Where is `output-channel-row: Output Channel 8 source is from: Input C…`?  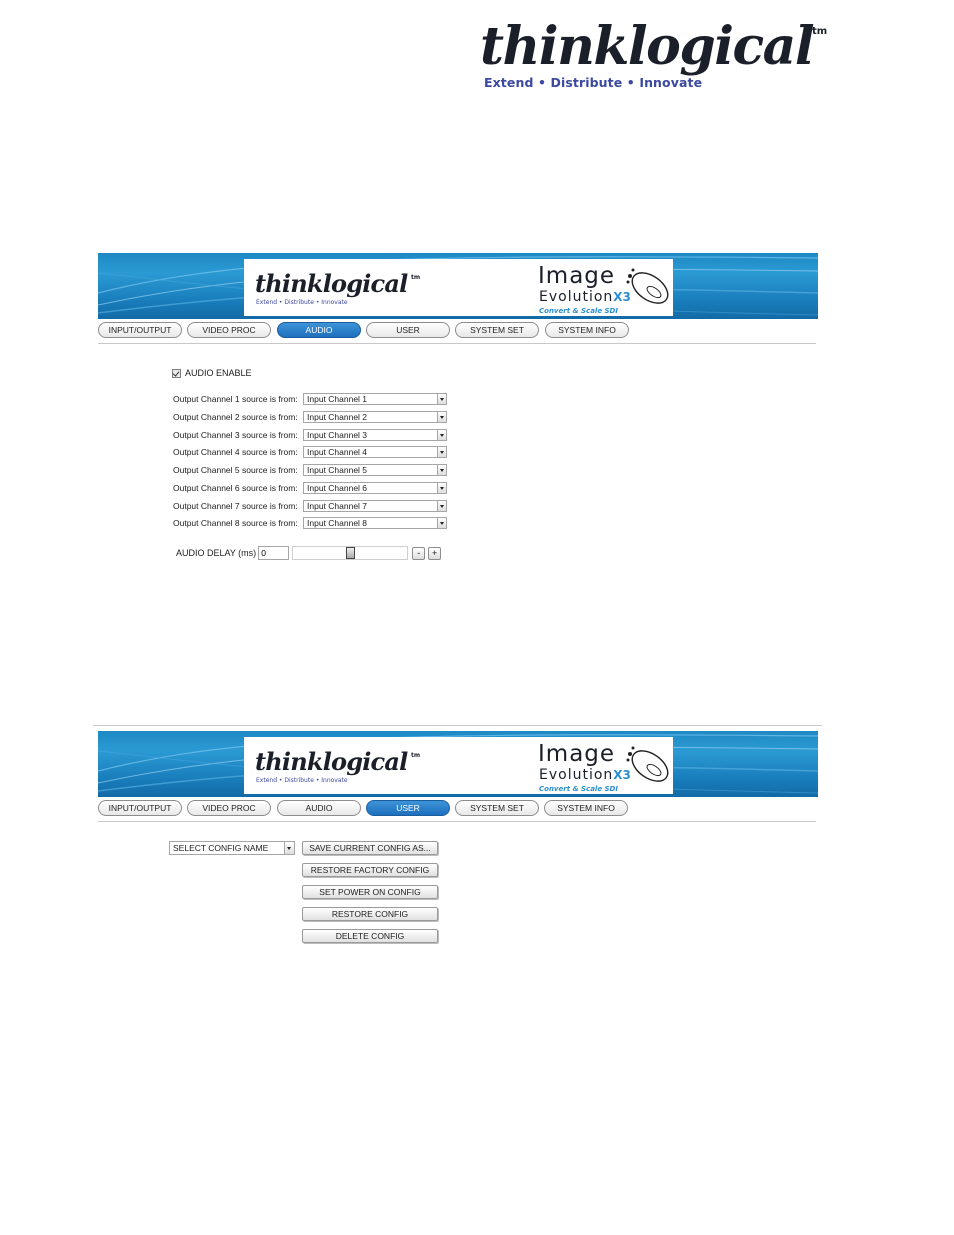
output-channel-row: Output Channel 8 source is from: Input C… is located at coordinates (310, 523).